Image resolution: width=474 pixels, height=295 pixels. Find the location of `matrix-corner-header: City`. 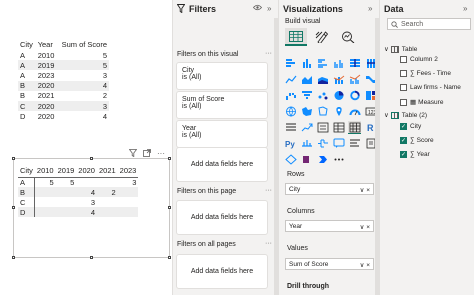

matrix-corner-header: City is located at coordinates (26, 171).